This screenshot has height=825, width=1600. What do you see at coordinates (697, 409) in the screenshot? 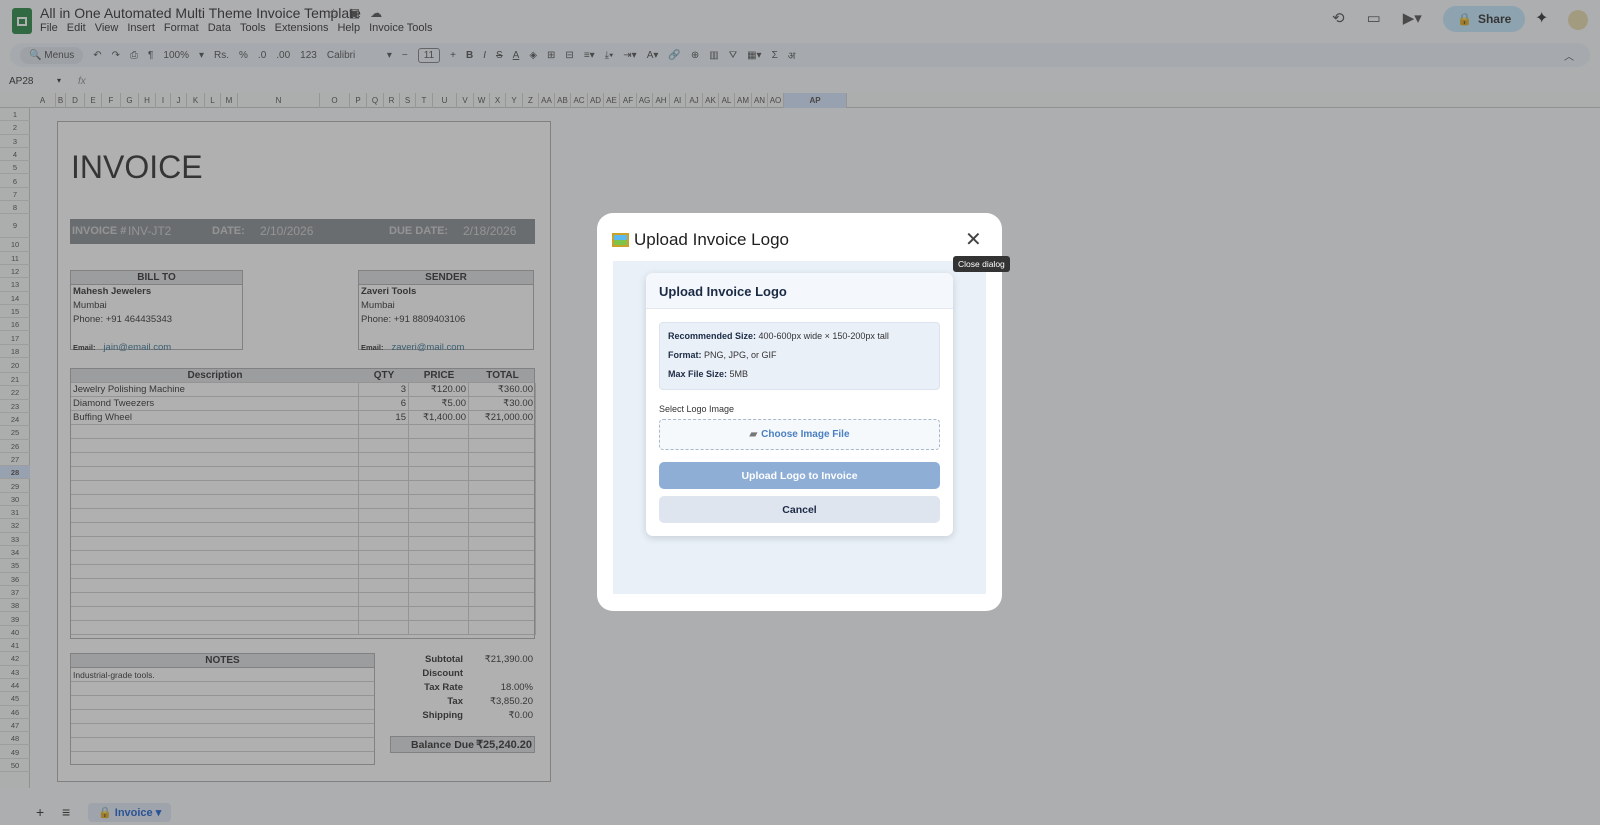
I see `select-logo-label: Select Logo Image` at bounding box center [697, 409].